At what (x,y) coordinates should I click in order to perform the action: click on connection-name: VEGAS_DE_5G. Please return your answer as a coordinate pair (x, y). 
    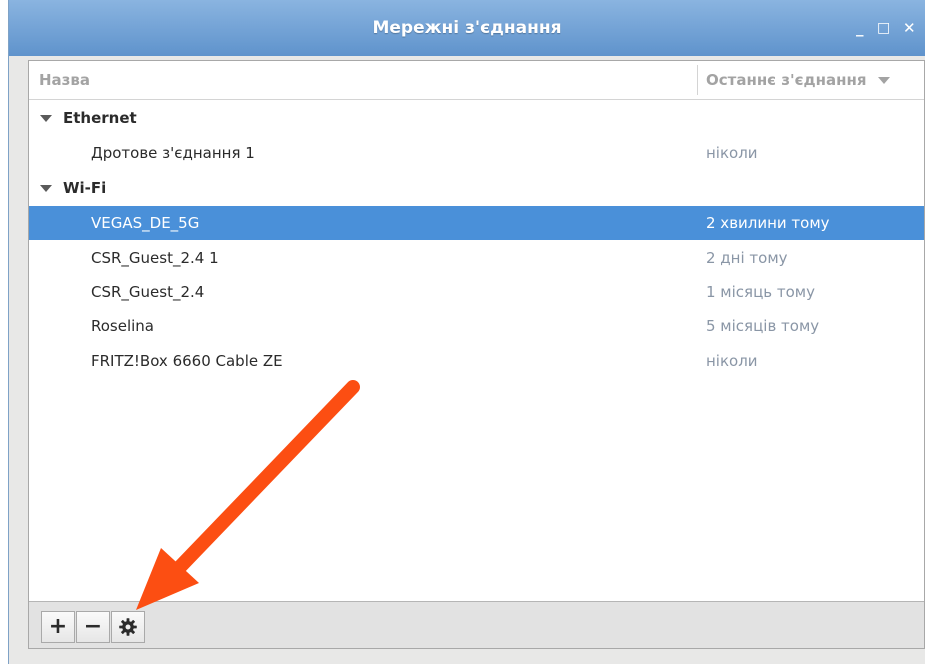
    Looking at the image, I should click on (145, 223).